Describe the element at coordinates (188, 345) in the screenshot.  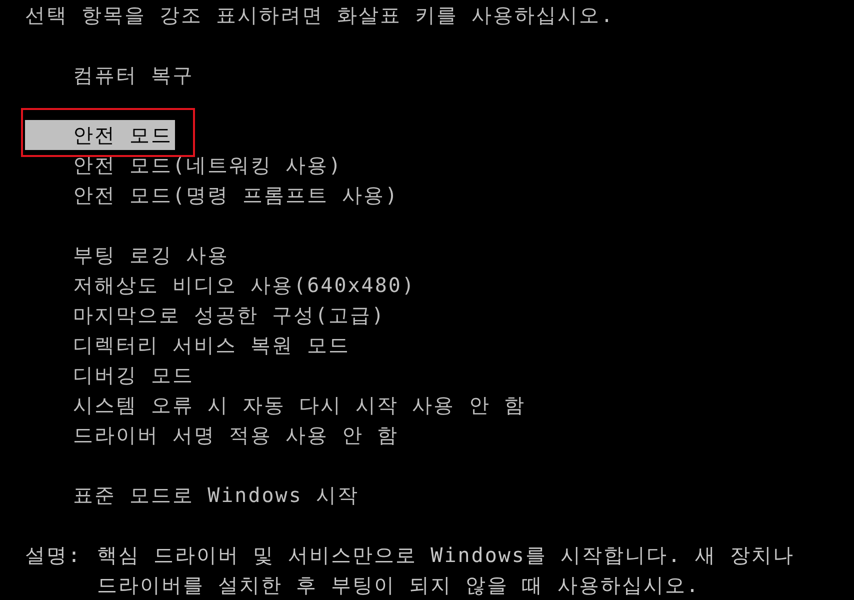
I see `boot-option: 디렉터리 서비스 복원 모드` at that location.